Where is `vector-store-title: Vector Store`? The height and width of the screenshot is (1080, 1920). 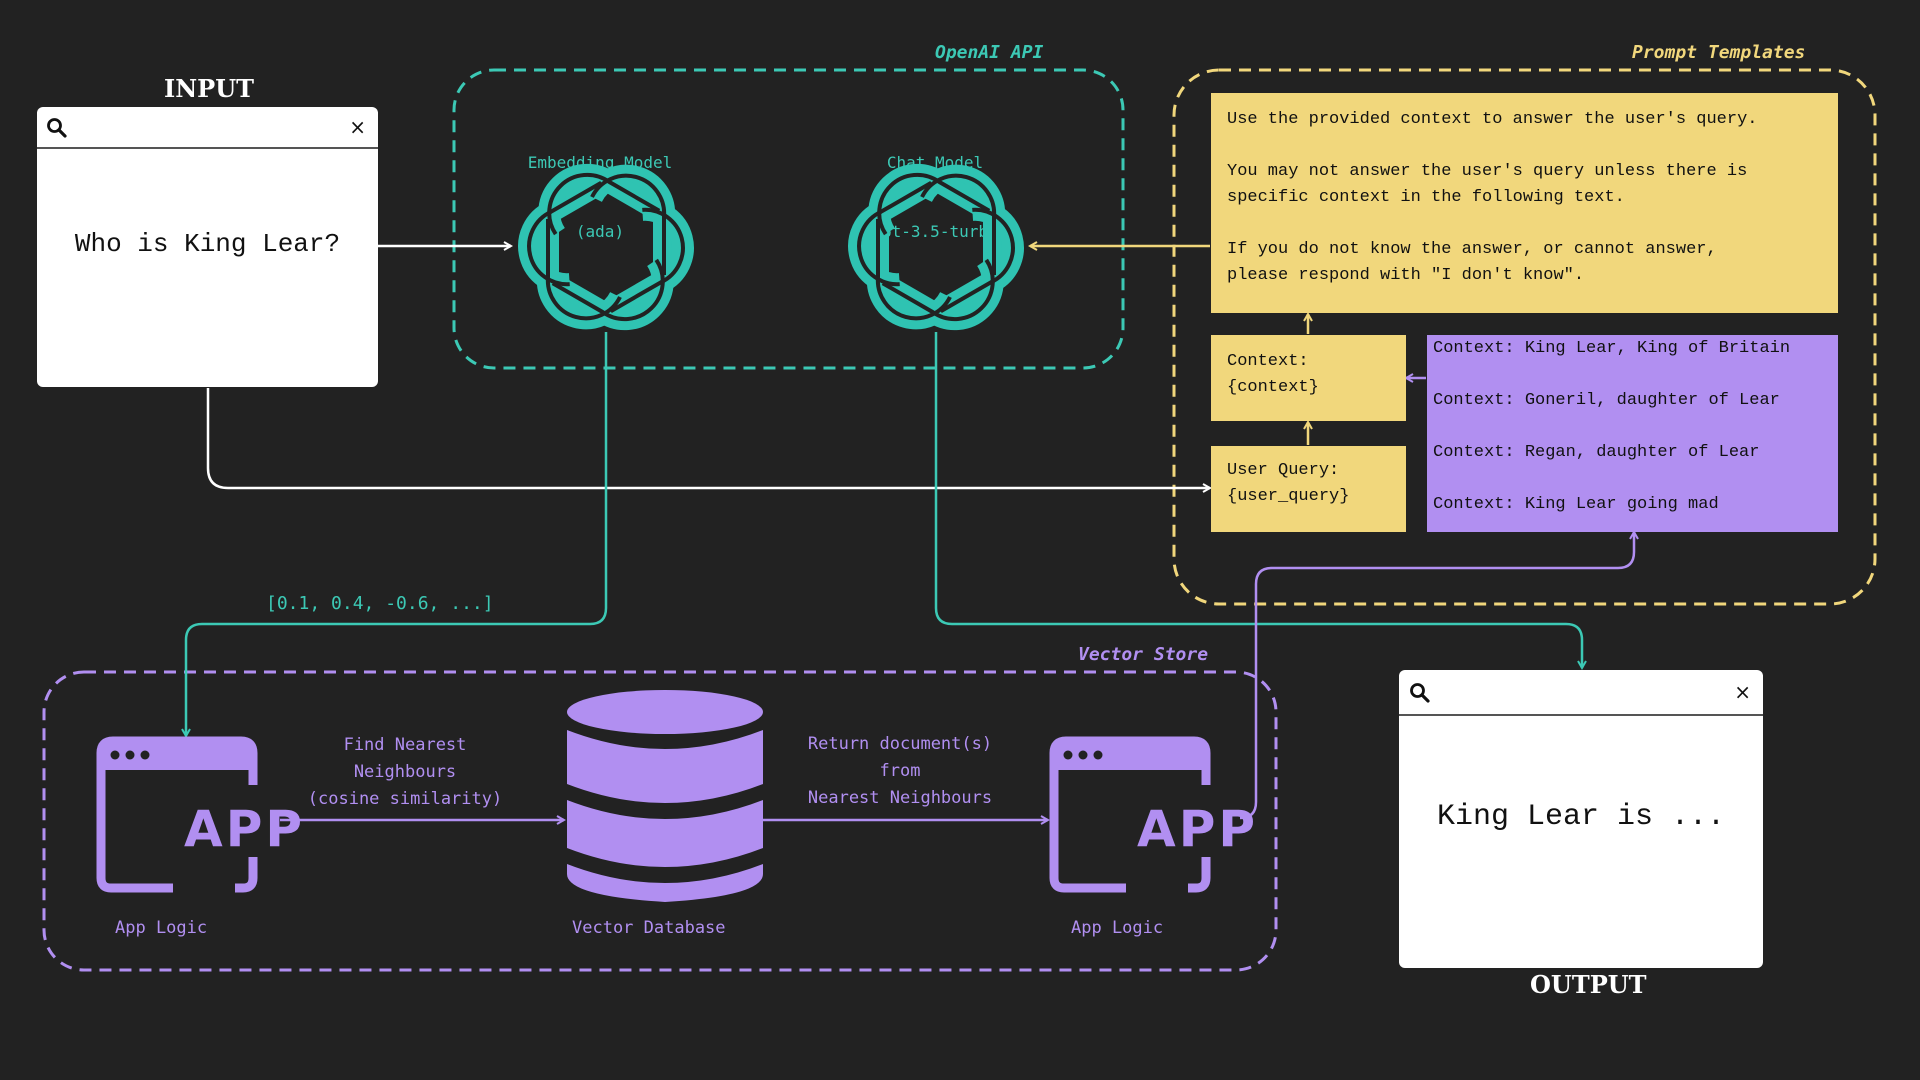 vector-store-title: Vector Store is located at coordinates (1143, 654).